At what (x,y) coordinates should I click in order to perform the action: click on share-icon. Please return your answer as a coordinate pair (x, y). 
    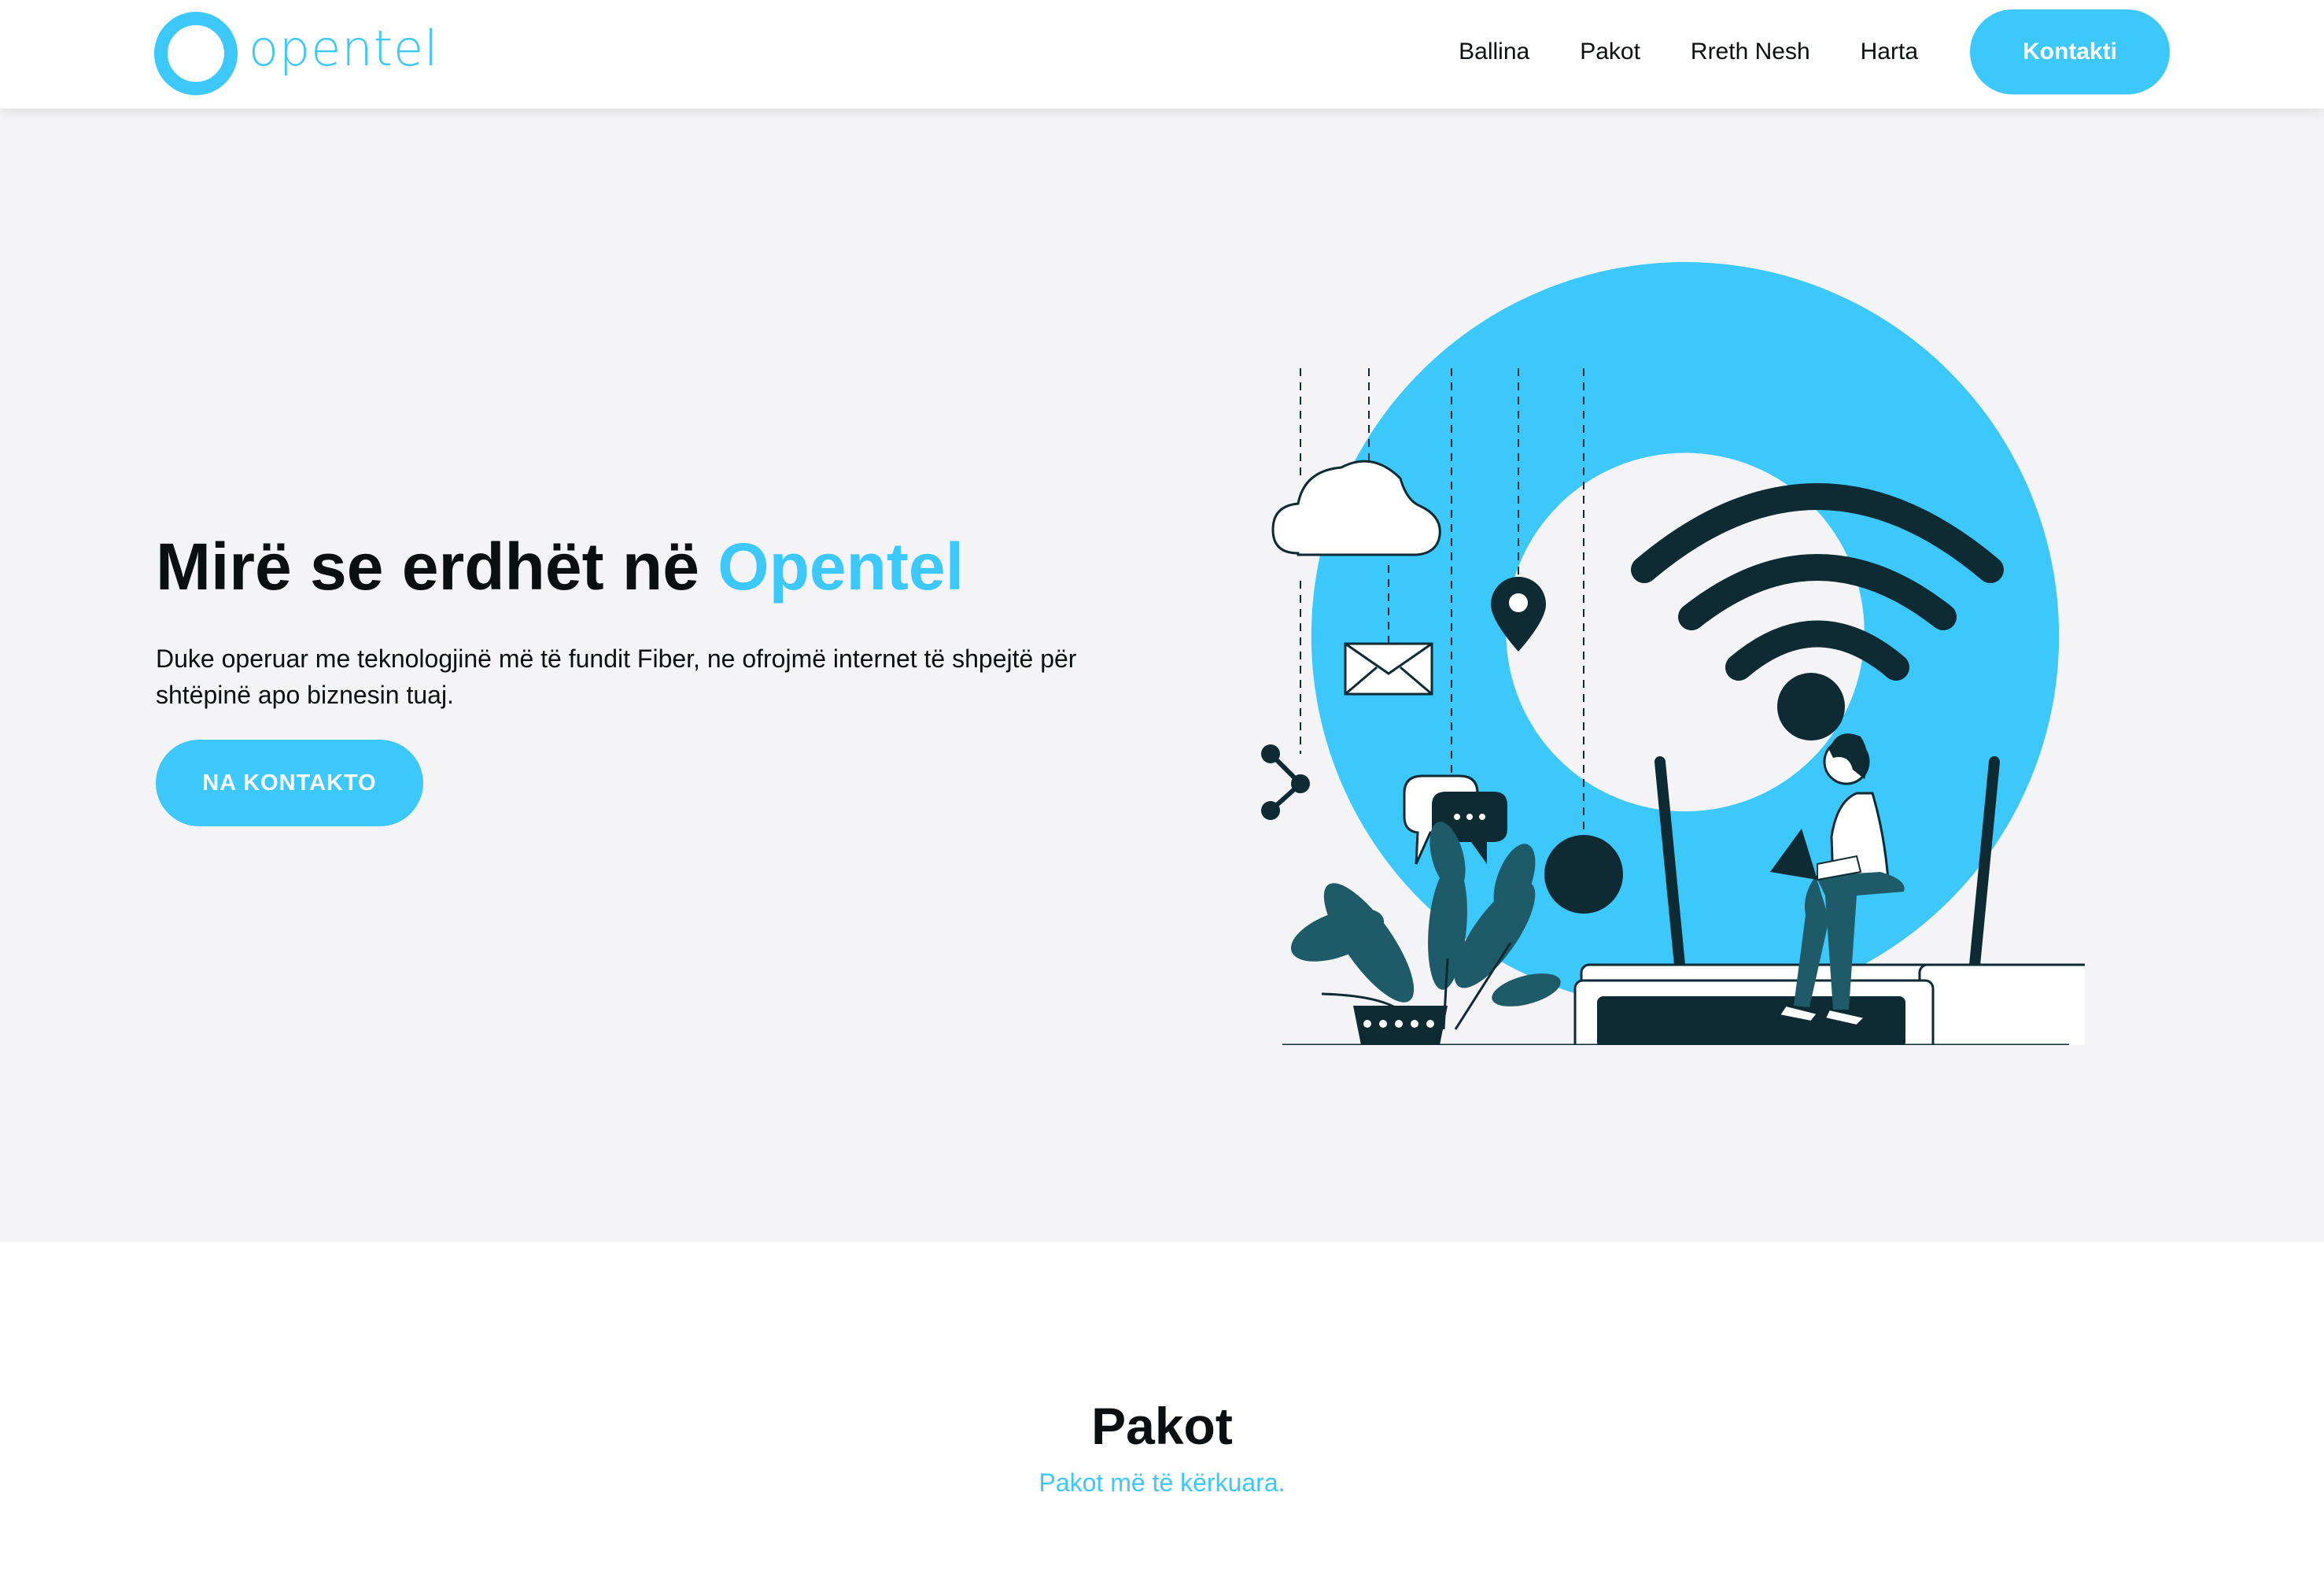
    Looking at the image, I should click on (1285, 782).